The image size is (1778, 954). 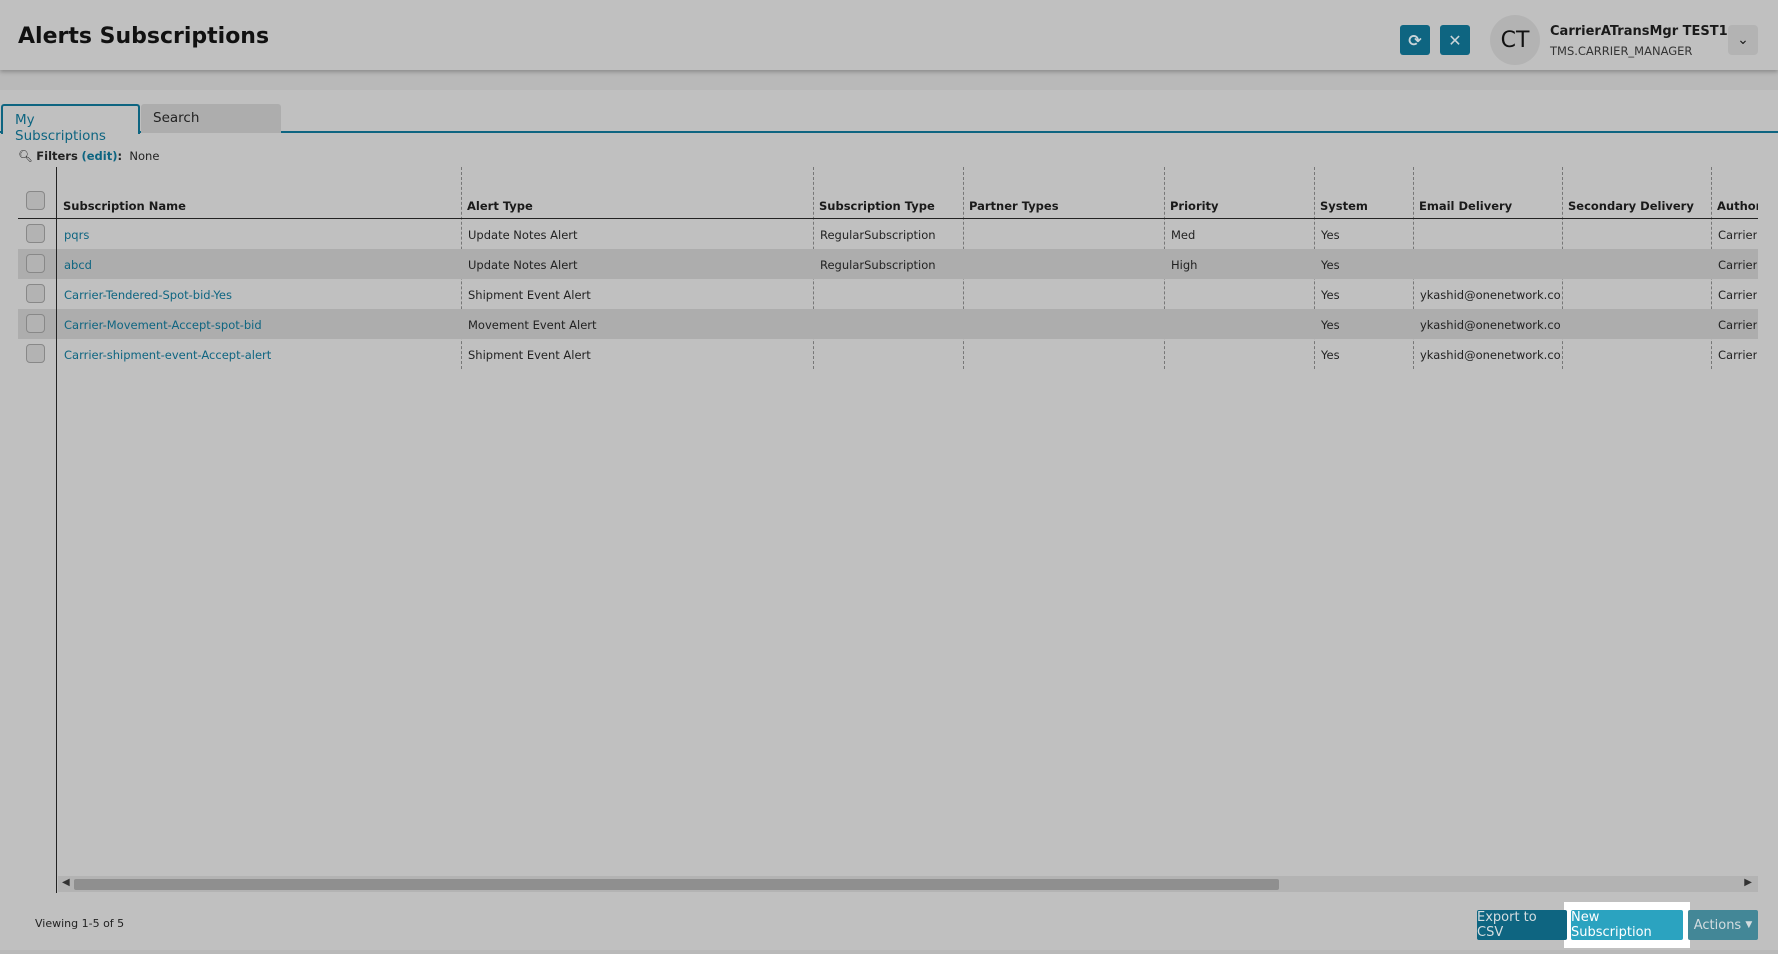 What do you see at coordinates (163, 325) in the screenshot?
I see `subscription-link: Carrier-Movement-Accept-spot-bid` at bounding box center [163, 325].